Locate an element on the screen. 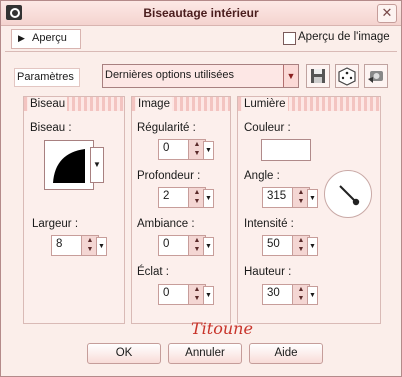 The width and height of the screenshot is (402, 377). angle-dial is located at coordinates (348, 194).